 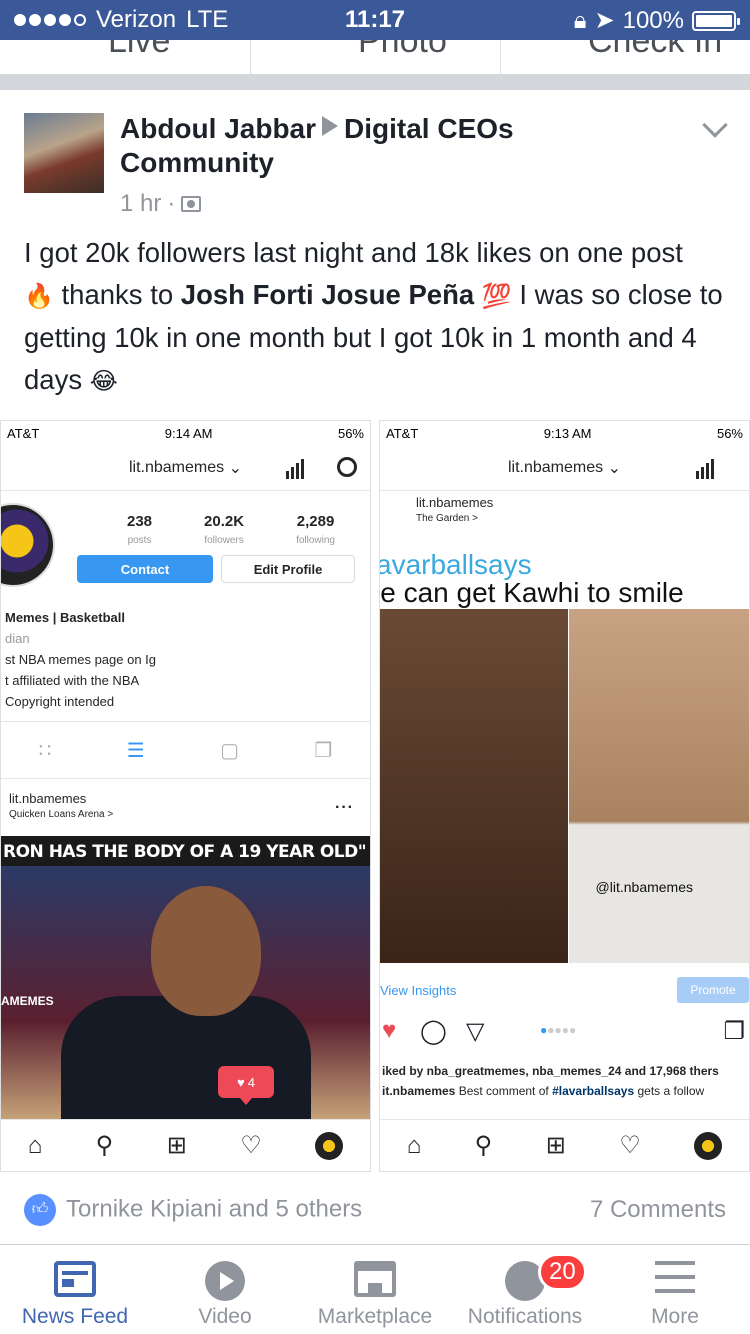 I want to click on composer-actions: Live Photo Check In, so click(x=375, y=58).